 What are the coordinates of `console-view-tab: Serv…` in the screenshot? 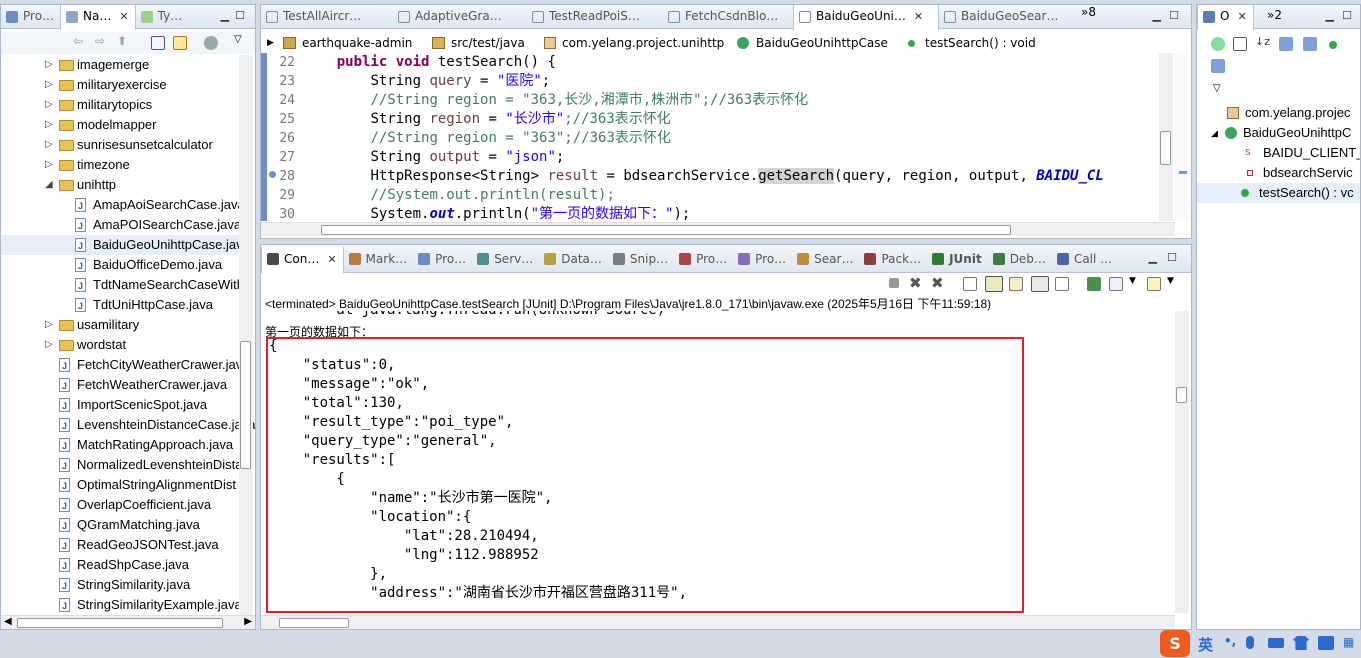 It's located at (505, 260).